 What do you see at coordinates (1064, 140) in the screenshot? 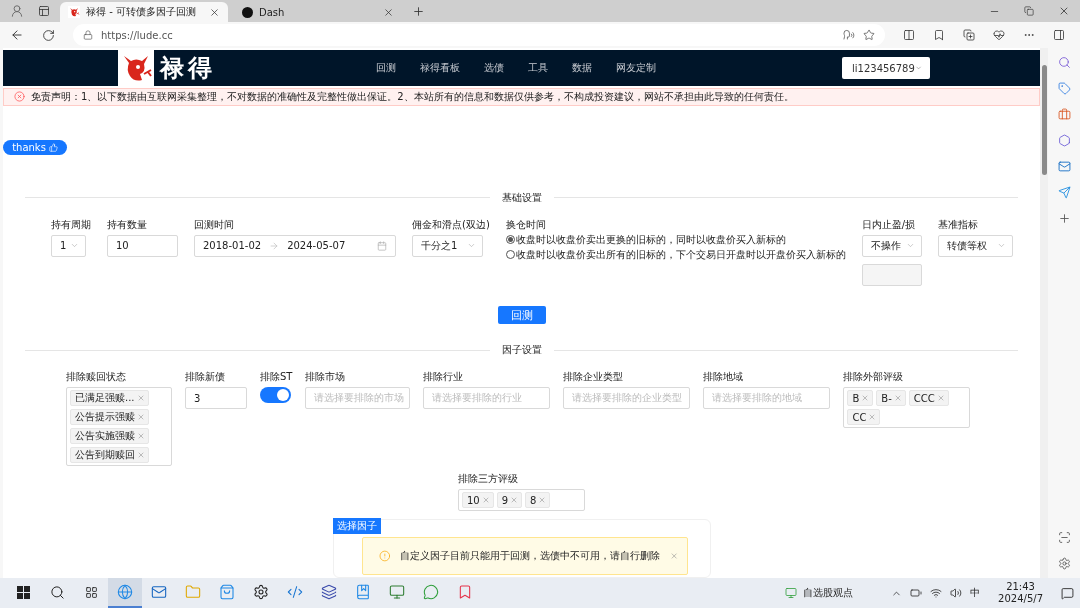
I see `hexagon-icon` at bounding box center [1064, 140].